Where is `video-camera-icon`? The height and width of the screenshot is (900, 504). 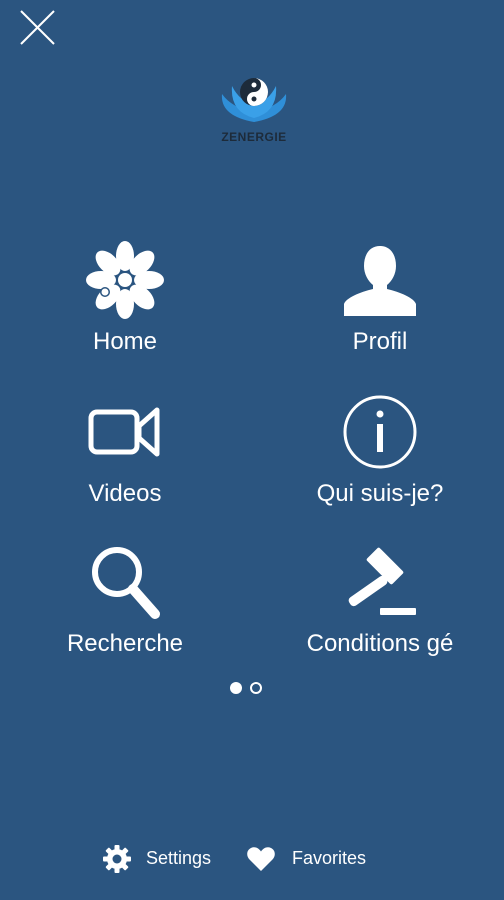 video-camera-icon is located at coordinates (124, 432).